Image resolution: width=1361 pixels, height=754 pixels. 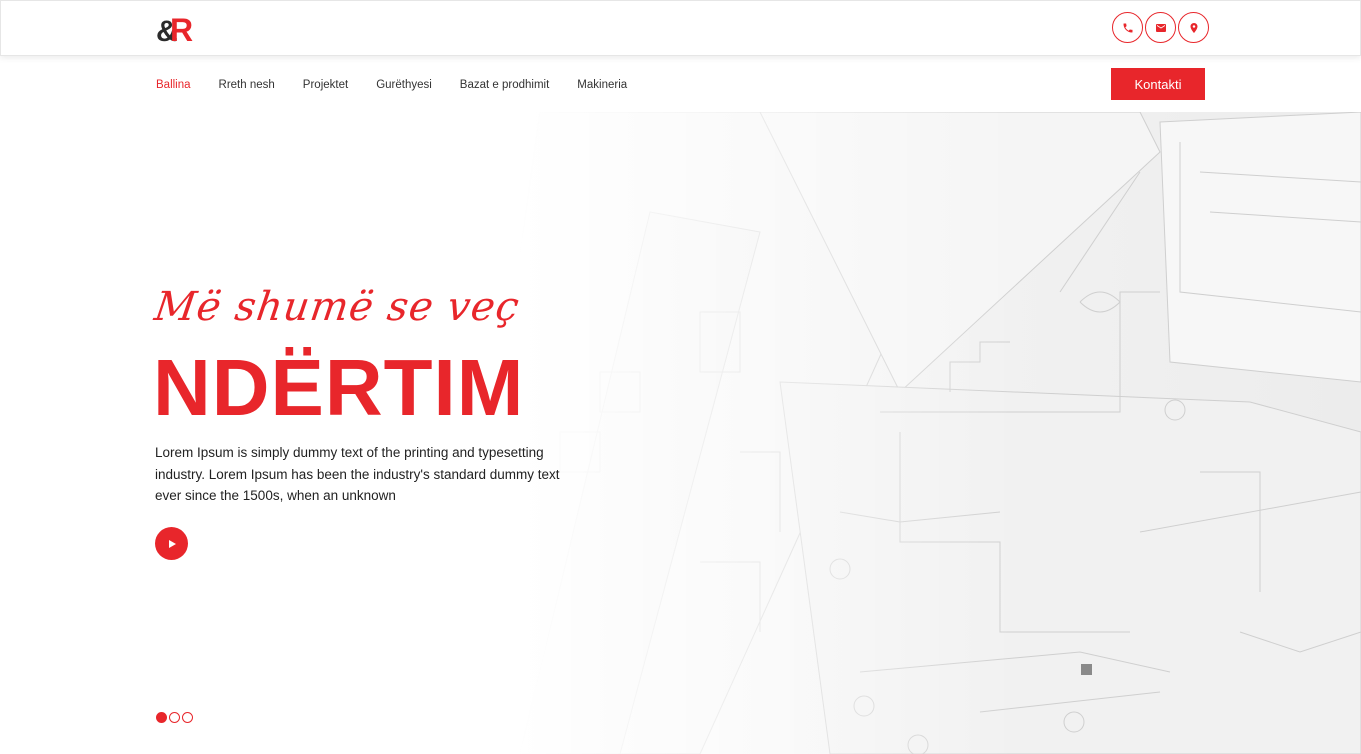 I want to click on nav-item-projektet: Projektet, so click(x=325, y=85).